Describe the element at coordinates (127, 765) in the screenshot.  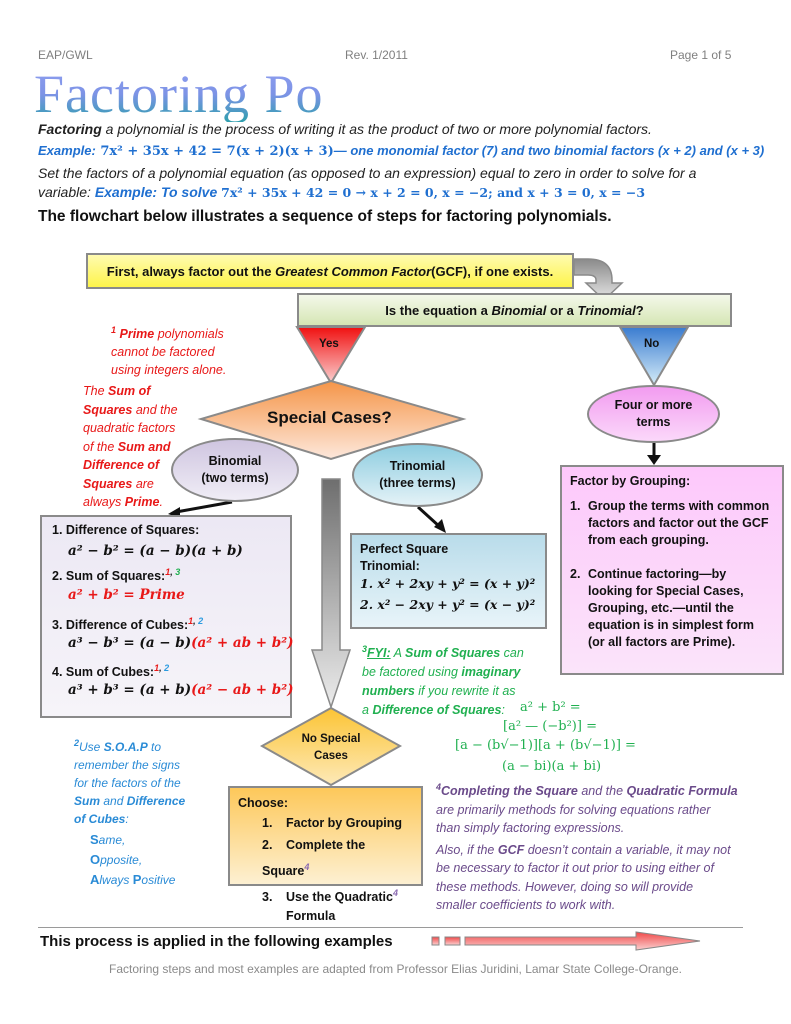
I see `n2-l2: remember the signs` at that location.